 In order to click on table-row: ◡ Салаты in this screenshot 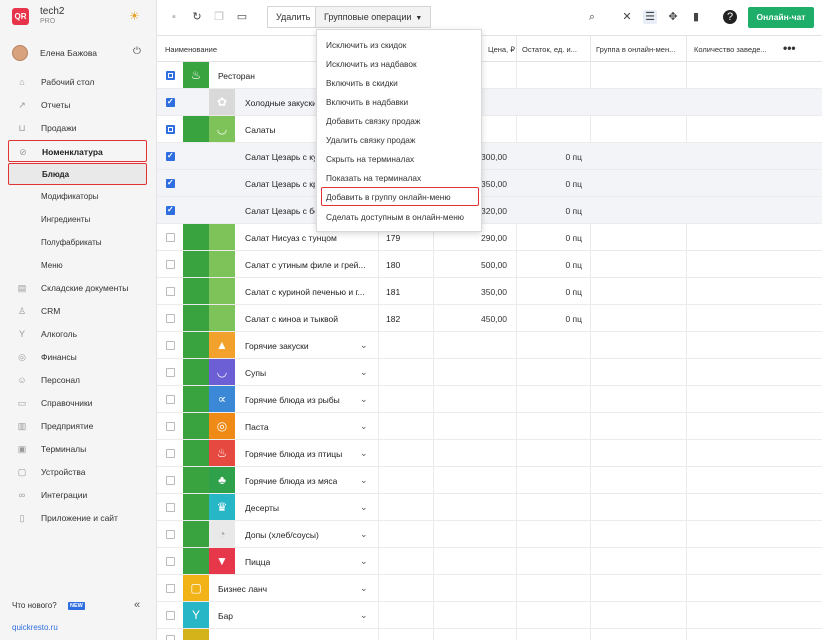, I will do `click(489, 129)`.